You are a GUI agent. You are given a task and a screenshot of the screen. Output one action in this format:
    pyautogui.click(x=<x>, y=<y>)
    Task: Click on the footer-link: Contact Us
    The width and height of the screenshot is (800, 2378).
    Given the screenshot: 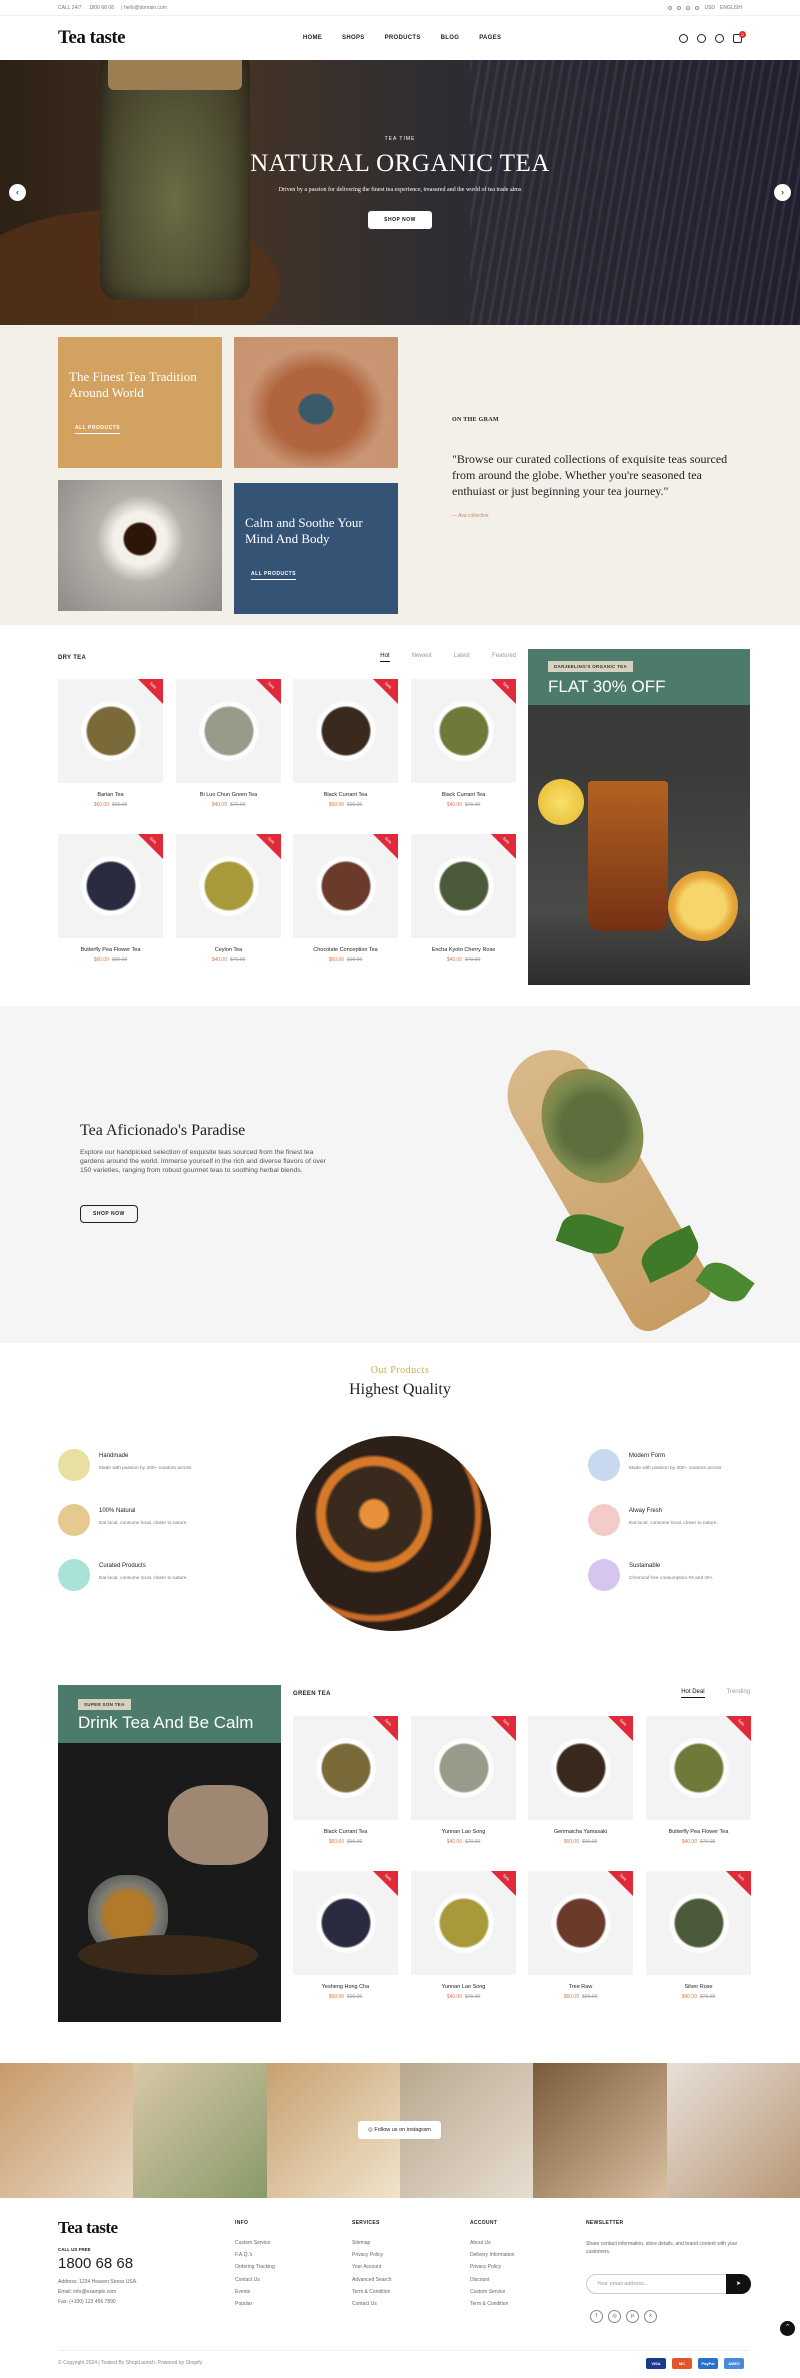 What is the action you would take?
    pyautogui.click(x=371, y=2304)
    